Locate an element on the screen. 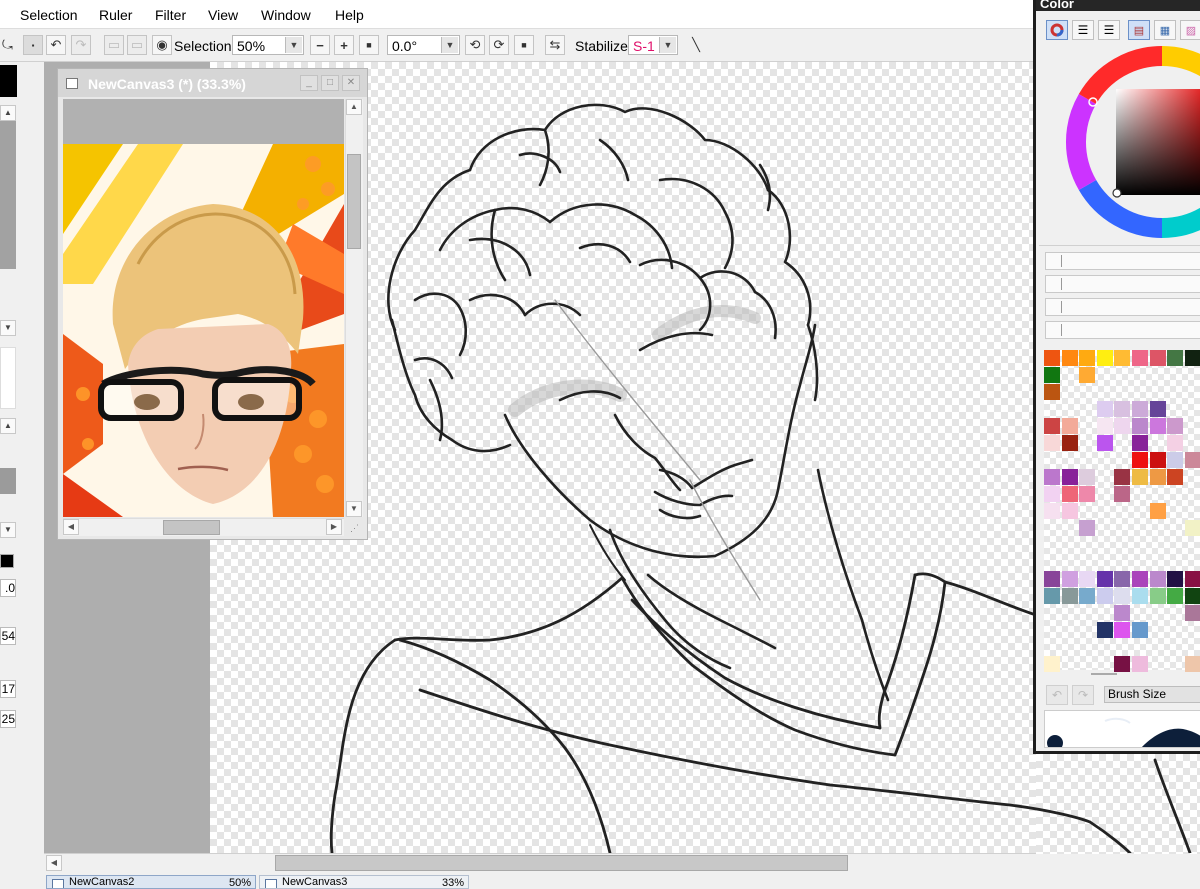 The width and height of the screenshot is (1200, 889). maximize-button: □ is located at coordinates (330, 83).